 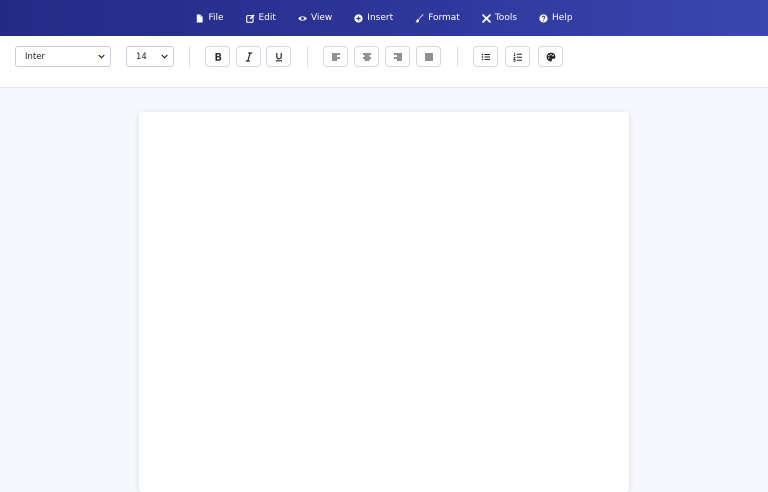 I want to click on align-left-icon, so click(x=335, y=56).